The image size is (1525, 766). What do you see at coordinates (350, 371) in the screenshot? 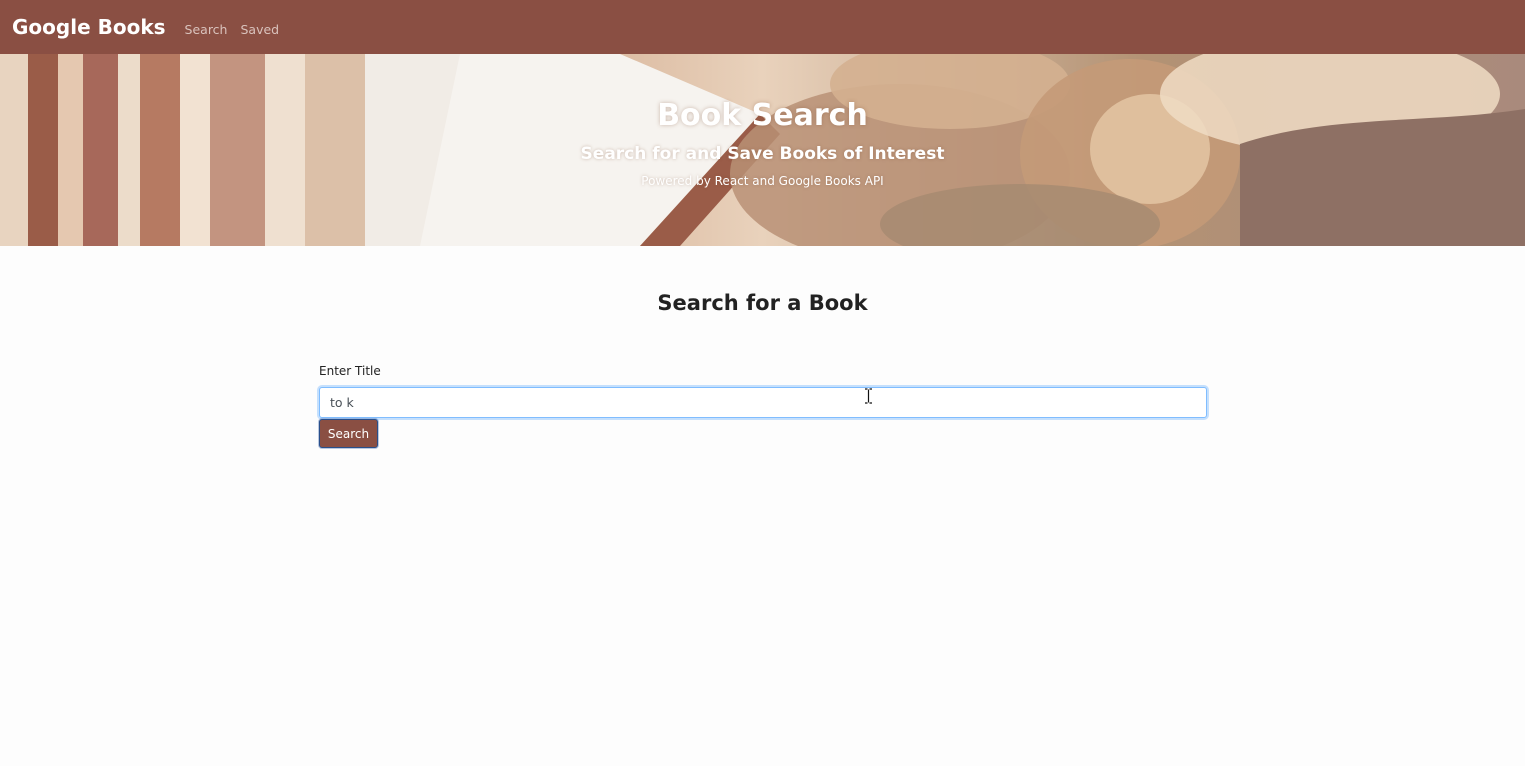
I see `title-field-label: Enter Title` at bounding box center [350, 371].